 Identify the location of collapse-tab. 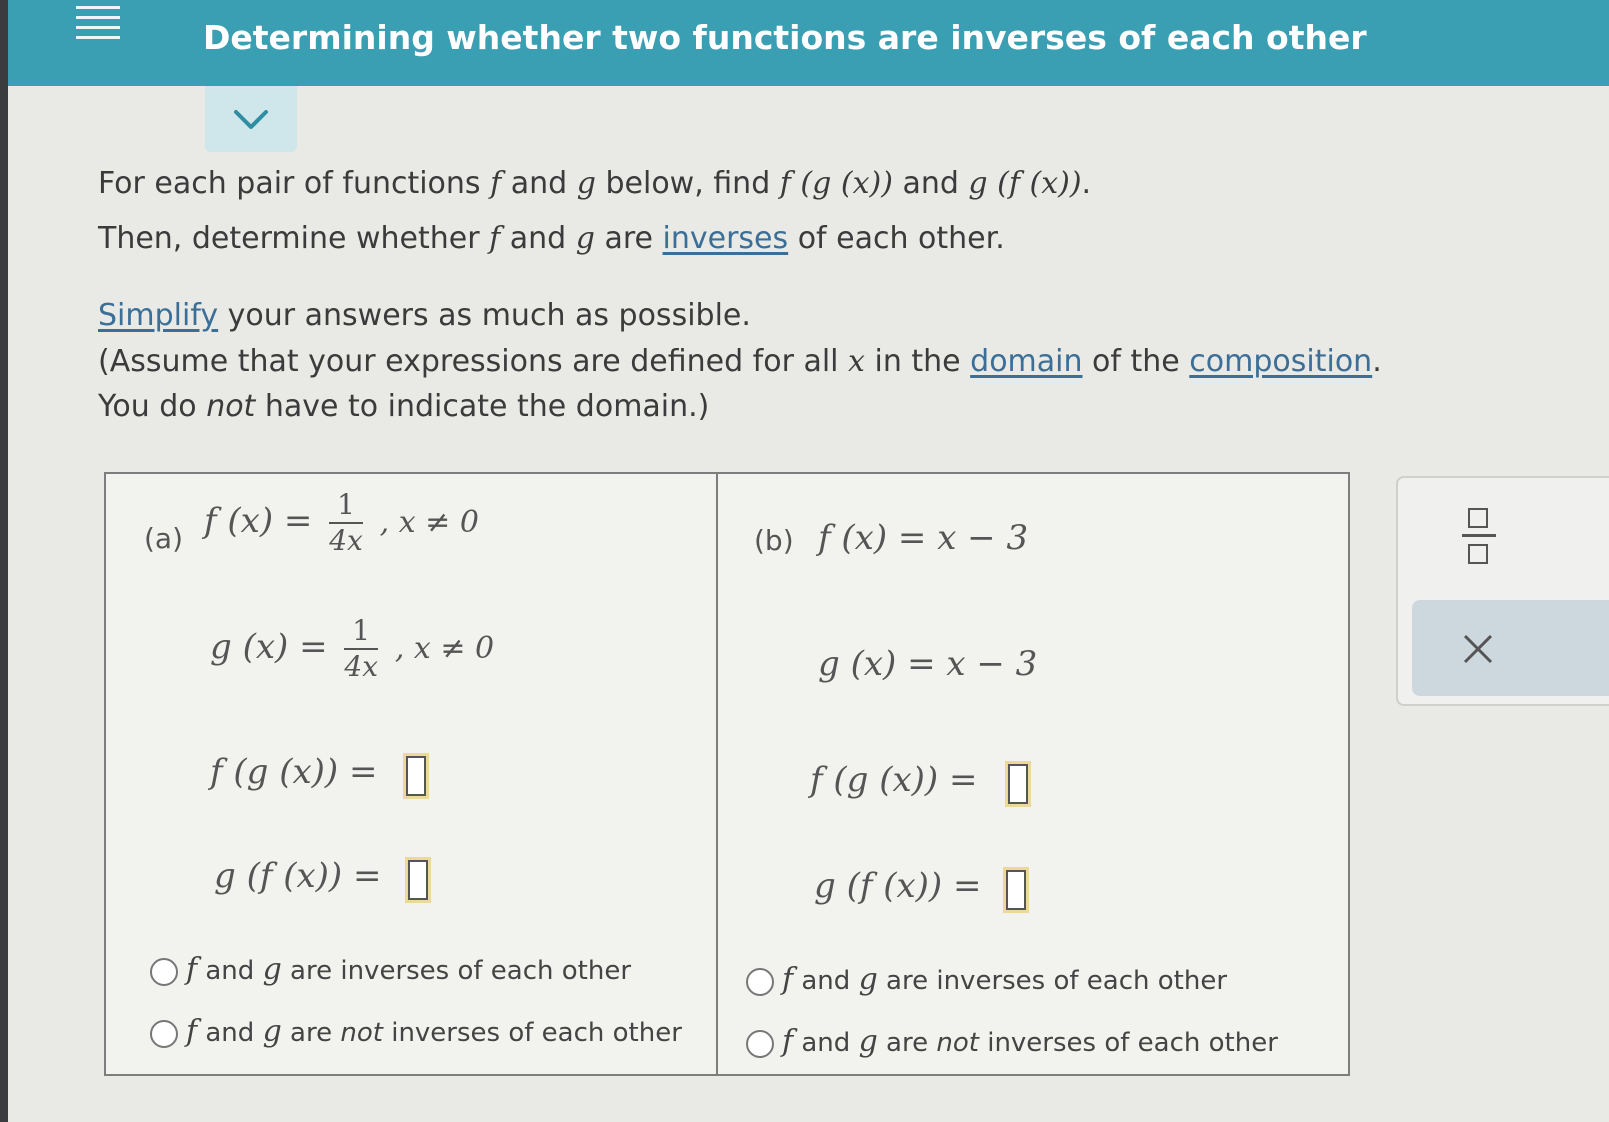
(251, 119).